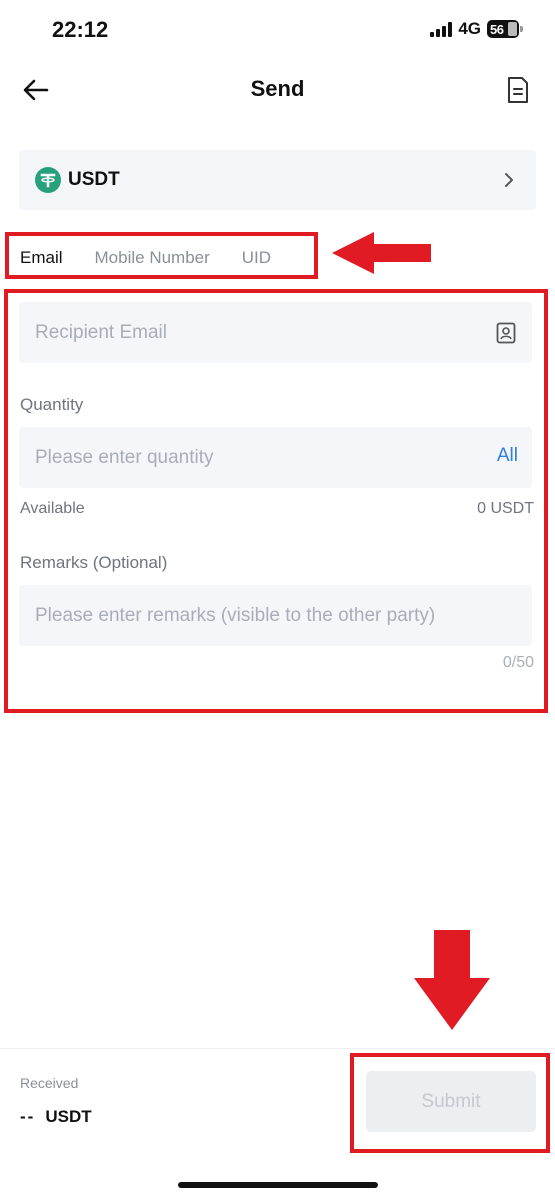 The height and width of the screenshot is (1200, 555). What do you see at coordinates (505, 29) in the screenshot?
I see `battery-icon: 56` at bounding box center [505, 29].